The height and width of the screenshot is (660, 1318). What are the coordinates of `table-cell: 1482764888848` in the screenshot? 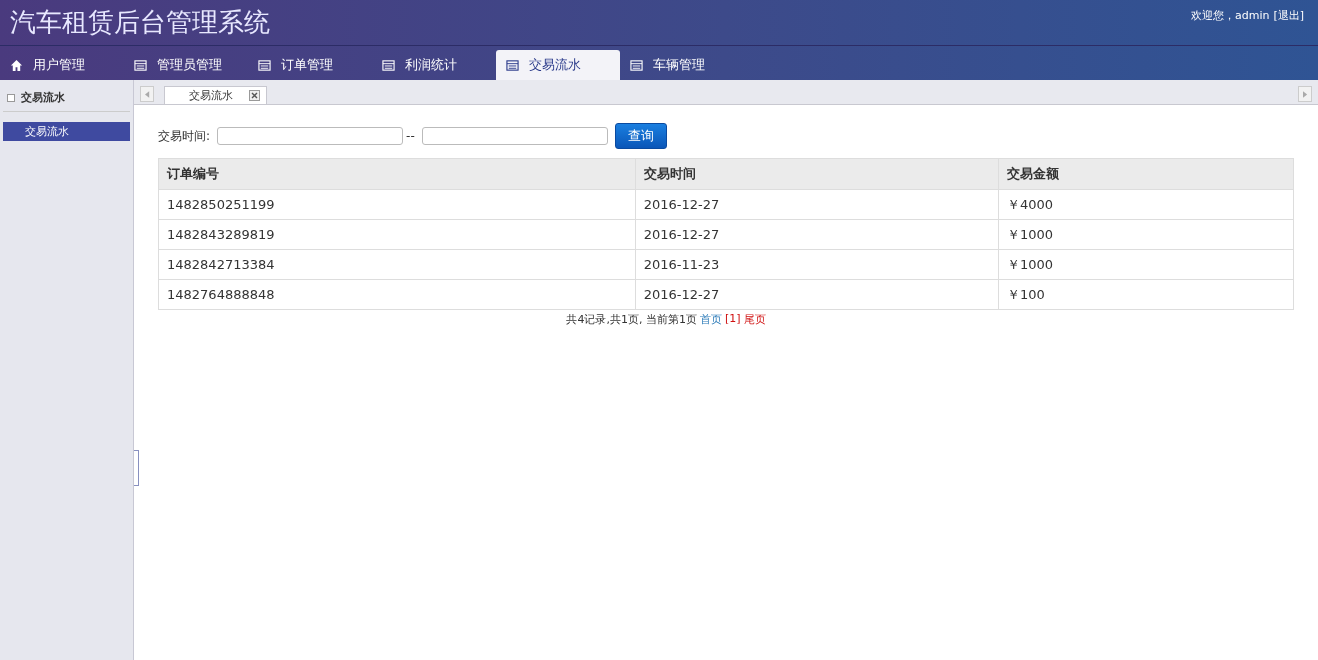 It's located at (397, 294).